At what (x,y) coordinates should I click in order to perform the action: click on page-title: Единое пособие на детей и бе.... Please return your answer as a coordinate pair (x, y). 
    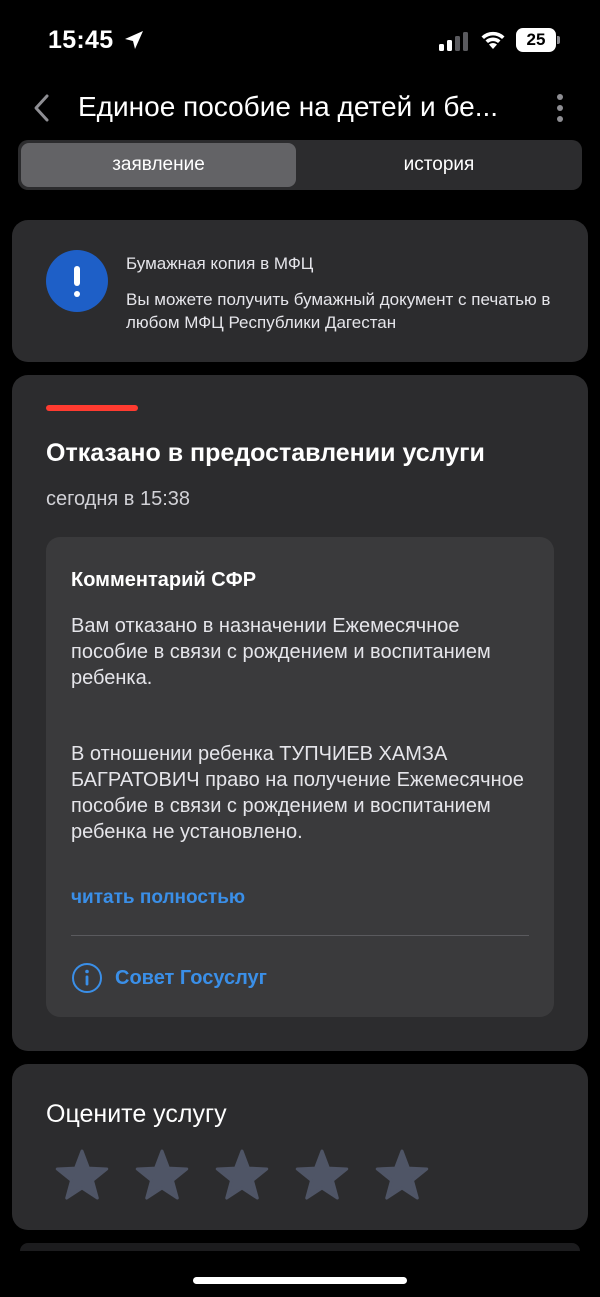
    Looking at the image, I should click on (288, 106).